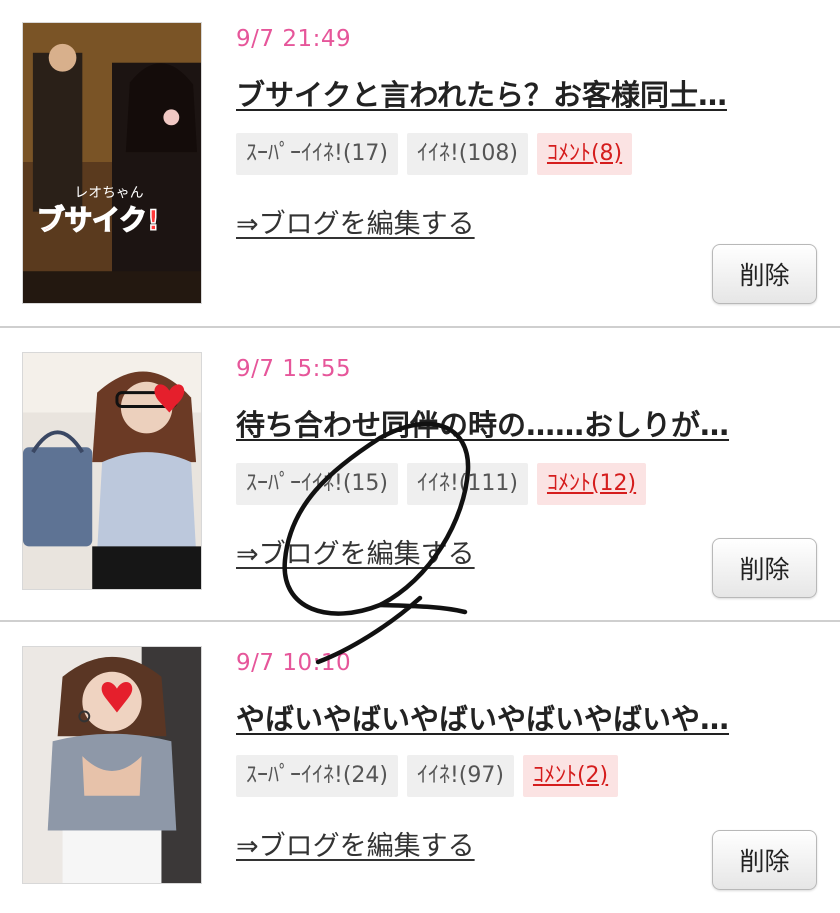  I want to click on like-count: ｲｲﾈ!(111), so click(467, 484).